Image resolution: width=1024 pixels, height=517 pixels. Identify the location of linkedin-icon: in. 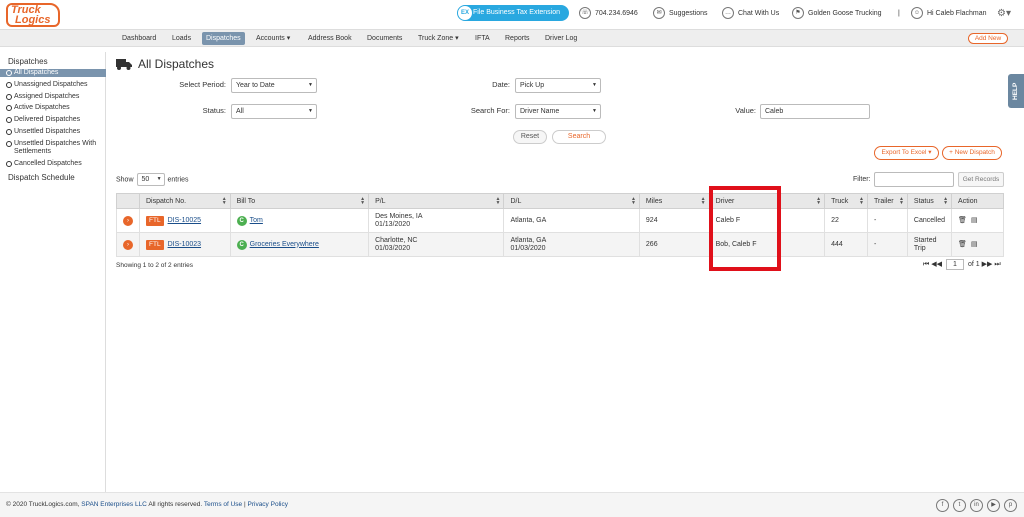
(976, 505).